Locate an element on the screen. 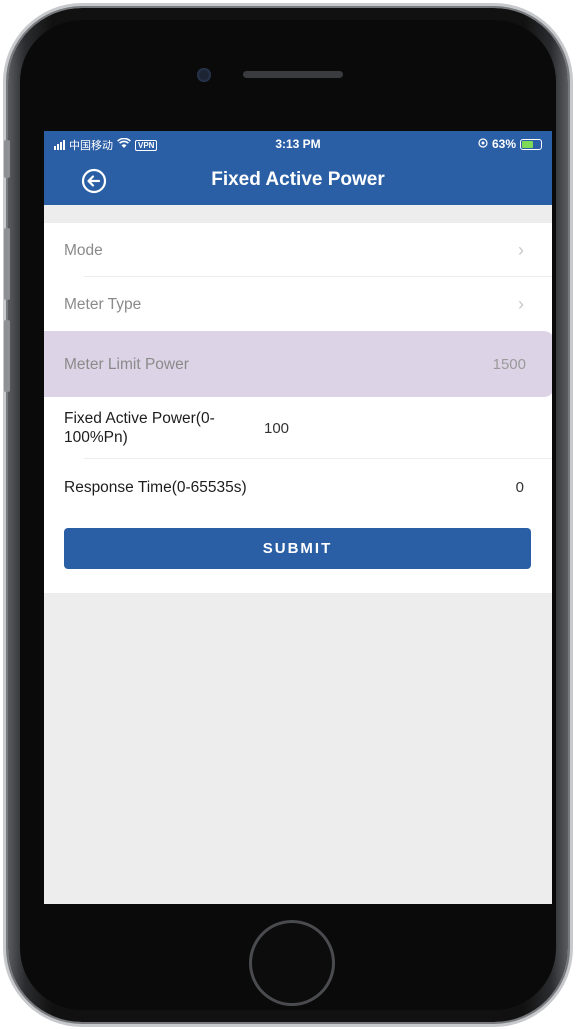 Image resolution: width=576 pixels, height=1030 pixels. response-time-value: 0 is located at coordinates (520, 487).